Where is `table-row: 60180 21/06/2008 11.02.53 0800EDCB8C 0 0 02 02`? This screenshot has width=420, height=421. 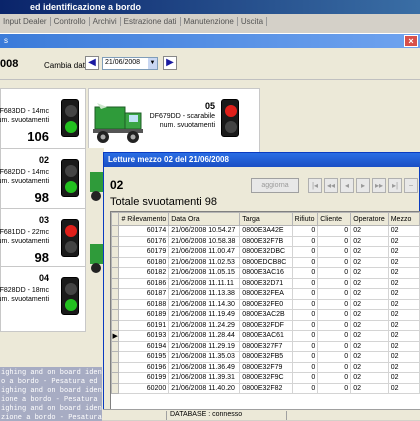
table-row: 60180 21/06/2008 11.02.53 0800EDCB8C 0 0 02 02 is located at coordinates (265, 262).